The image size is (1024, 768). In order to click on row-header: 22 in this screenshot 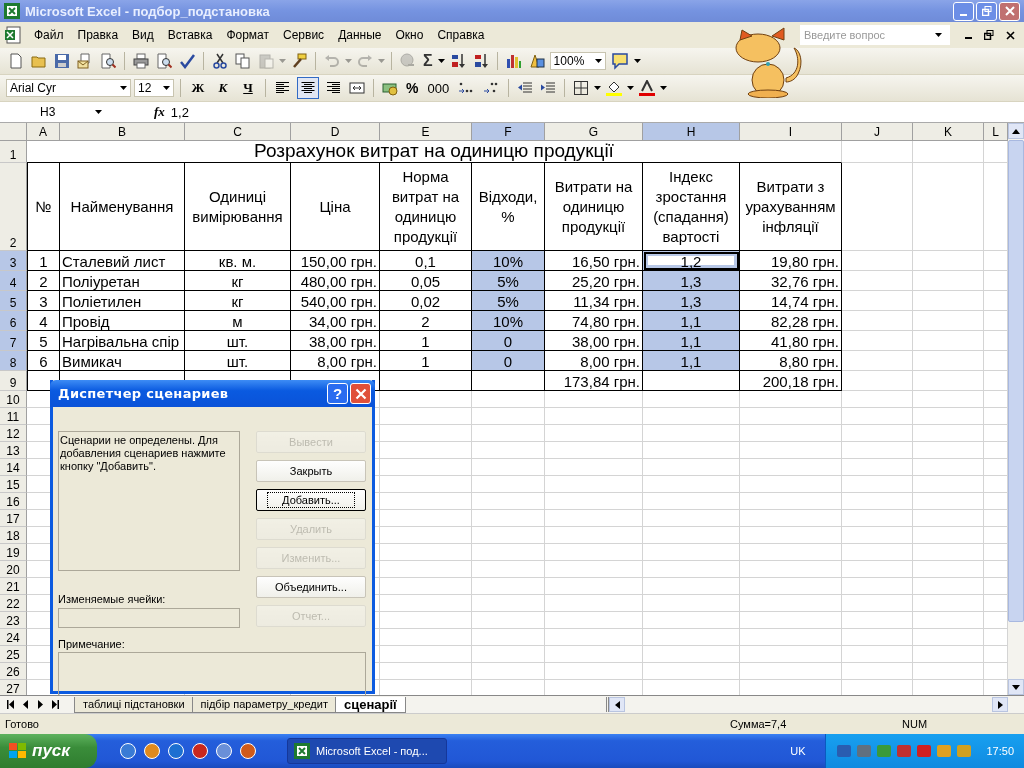, I will do `click(13, 603)`.